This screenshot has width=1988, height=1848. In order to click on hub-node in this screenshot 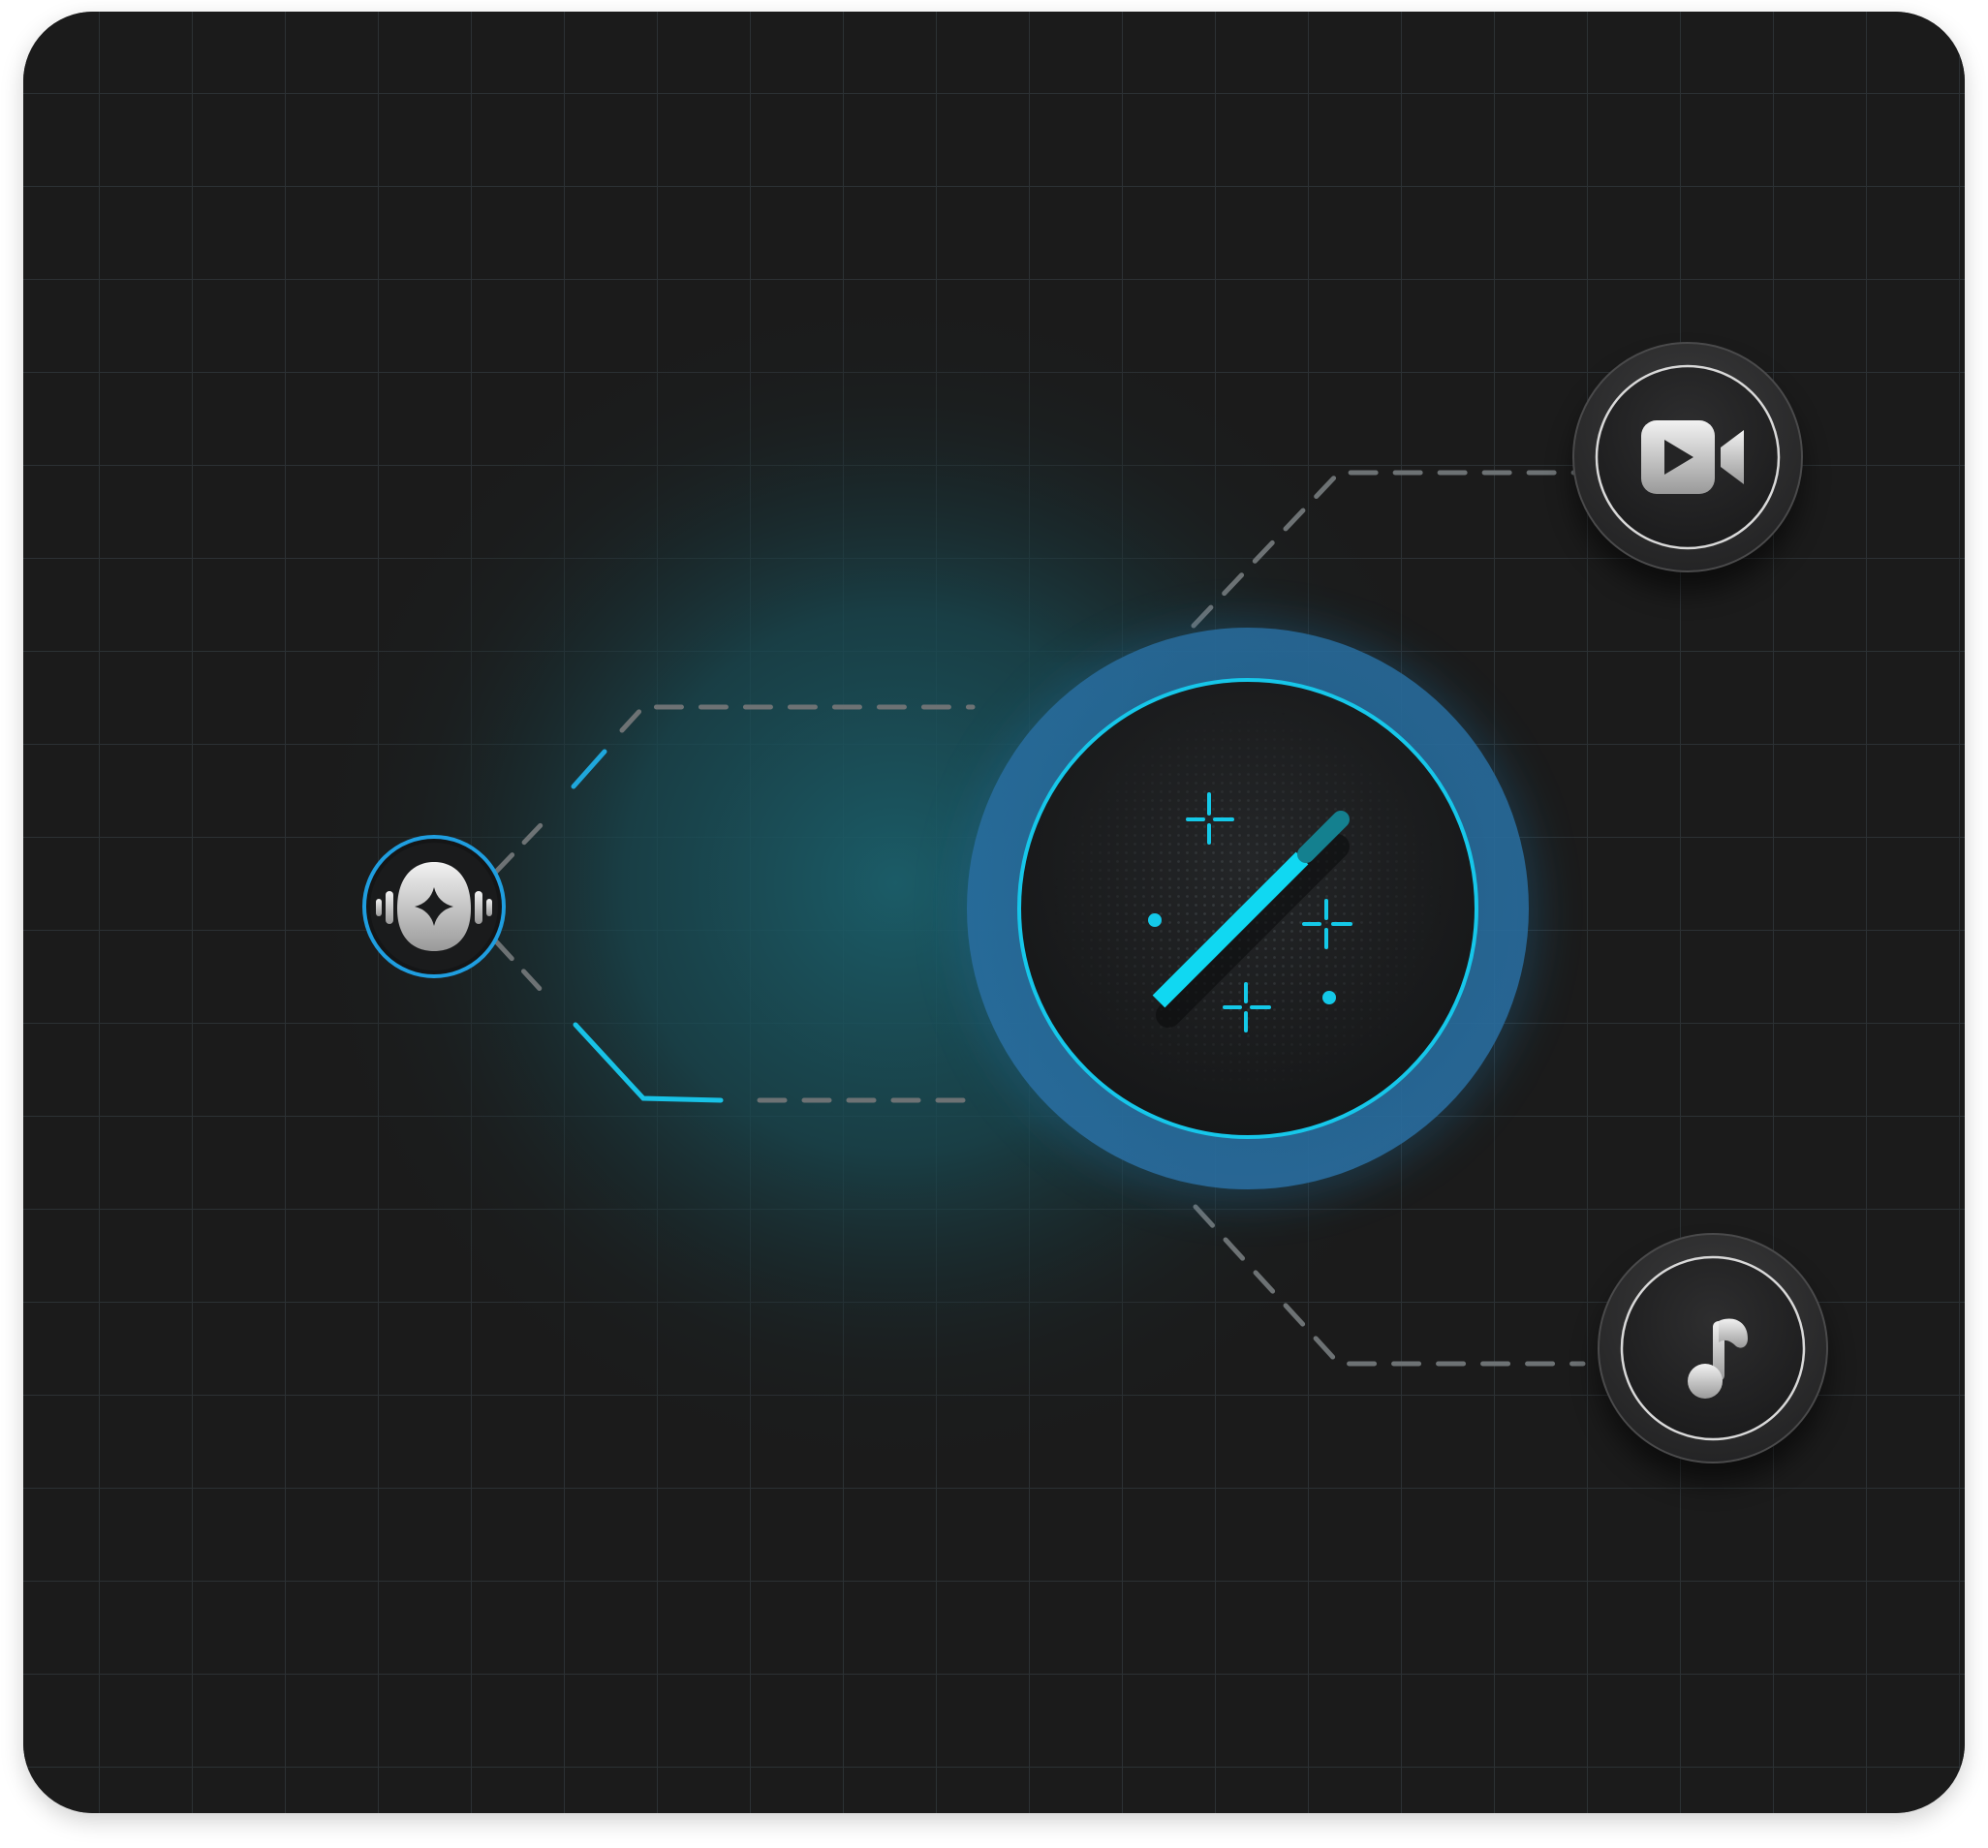, I will do `click(1247, 913)`.